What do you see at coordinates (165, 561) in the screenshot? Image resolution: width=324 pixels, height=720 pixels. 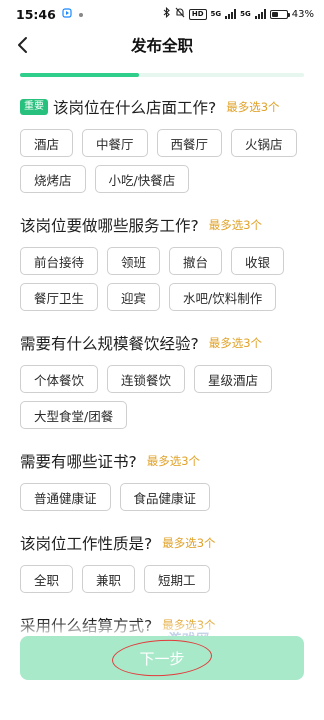 I see `question-section: 该岗位工作性质是? 最多选3个全职 兼职 短期工` at bounding box center [165, 561].